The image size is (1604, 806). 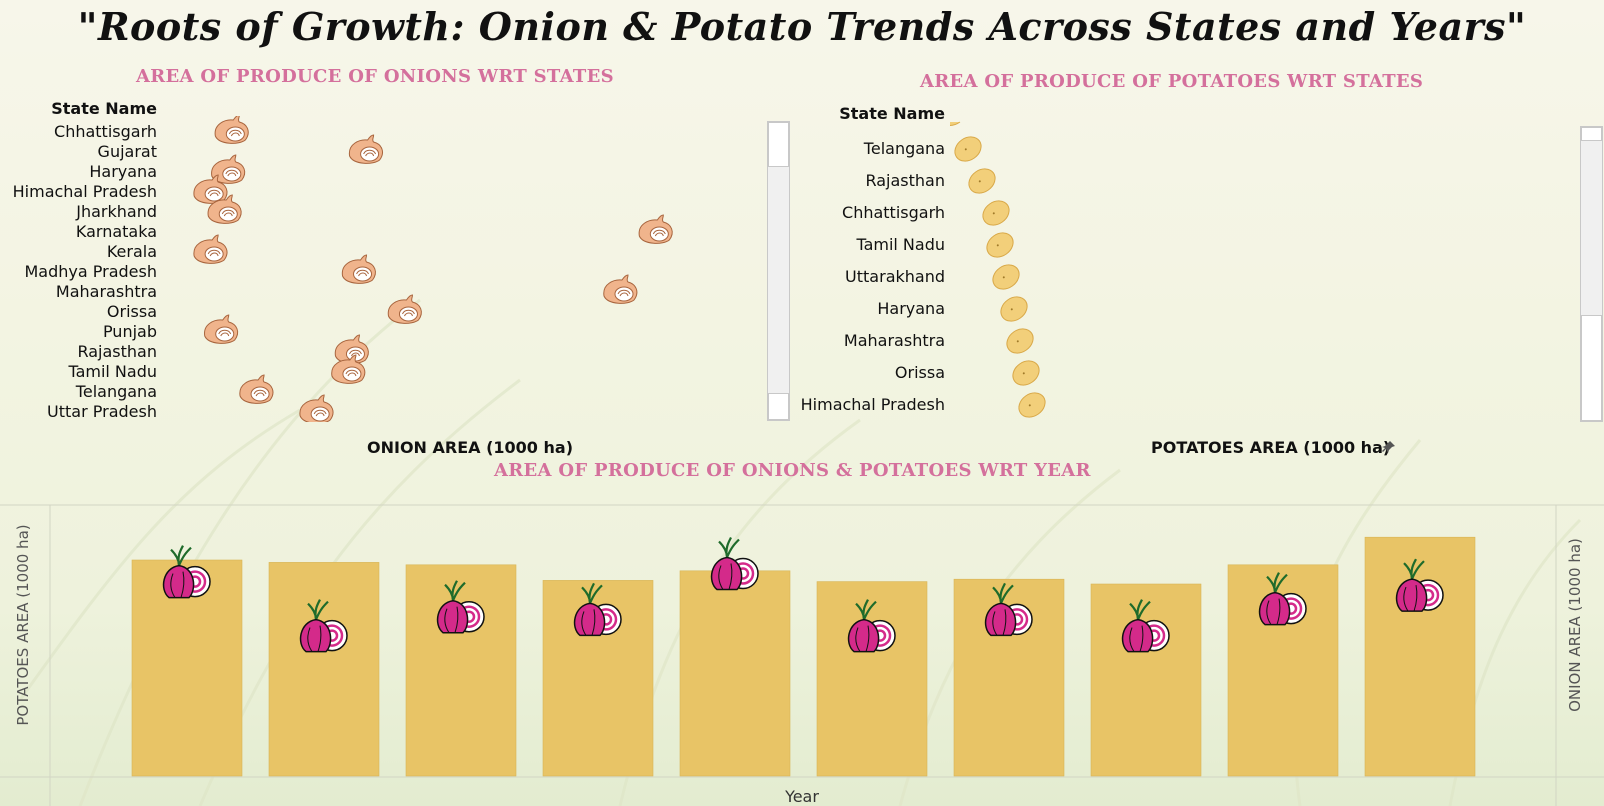 What do you see at coordinates (801, 796) in the screenshot?
I see `year-xlabel: Year` at bounding box center [801, 796].